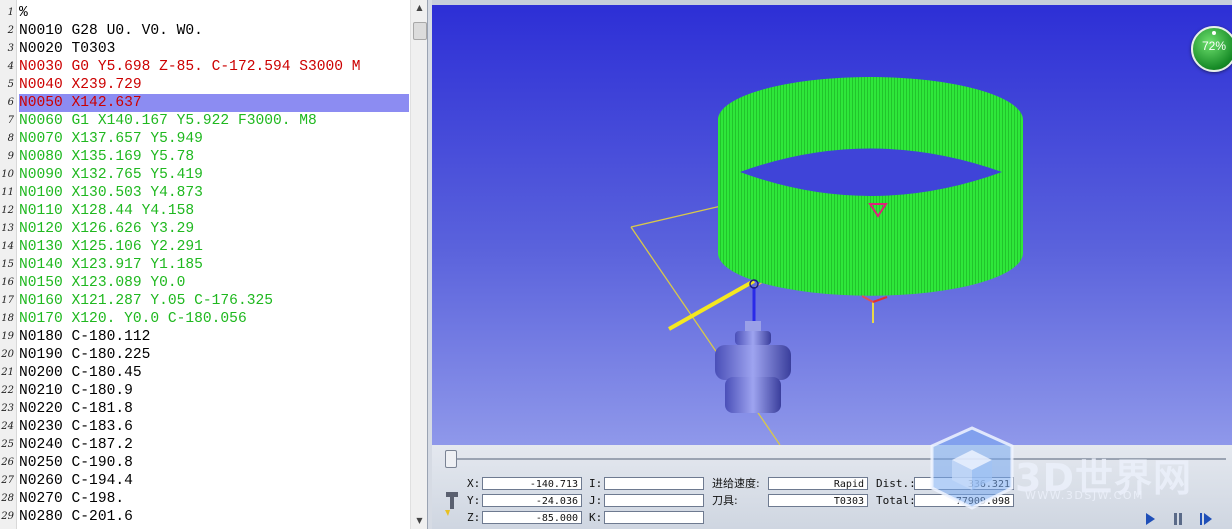  I want to click on code-line: 5 N0040 X239.729, so click(205, 85).